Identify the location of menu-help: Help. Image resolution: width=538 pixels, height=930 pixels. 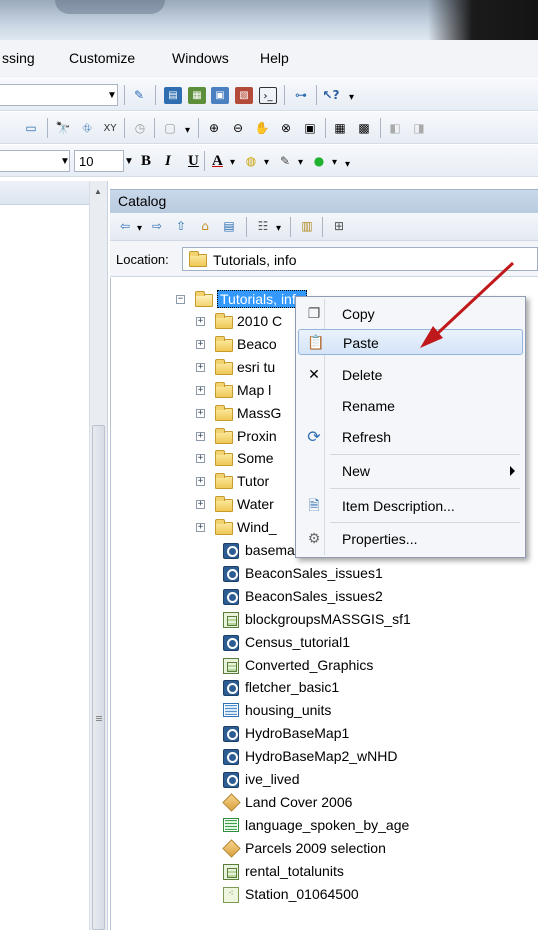
(274, 58).